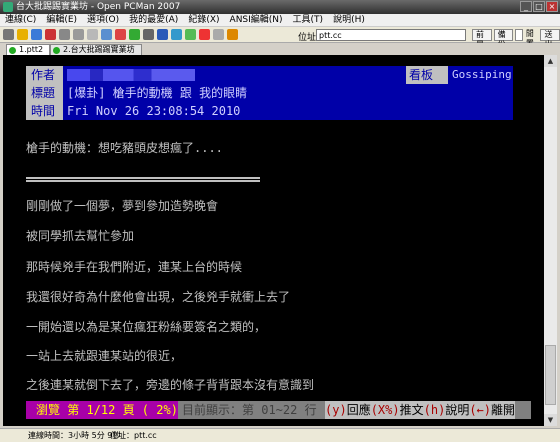 Image resolution: width=560 pixels, height=442 pixels. Describe the element at coordinates (529, 38) in the screenshot. I see `idle-label: 閒置` at that location.